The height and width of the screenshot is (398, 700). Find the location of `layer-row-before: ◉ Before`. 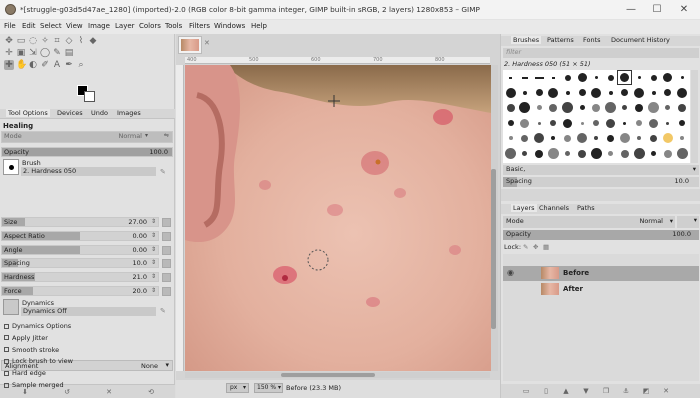

layer-row-before: ◉ Before is located at coordinates (601, 273).